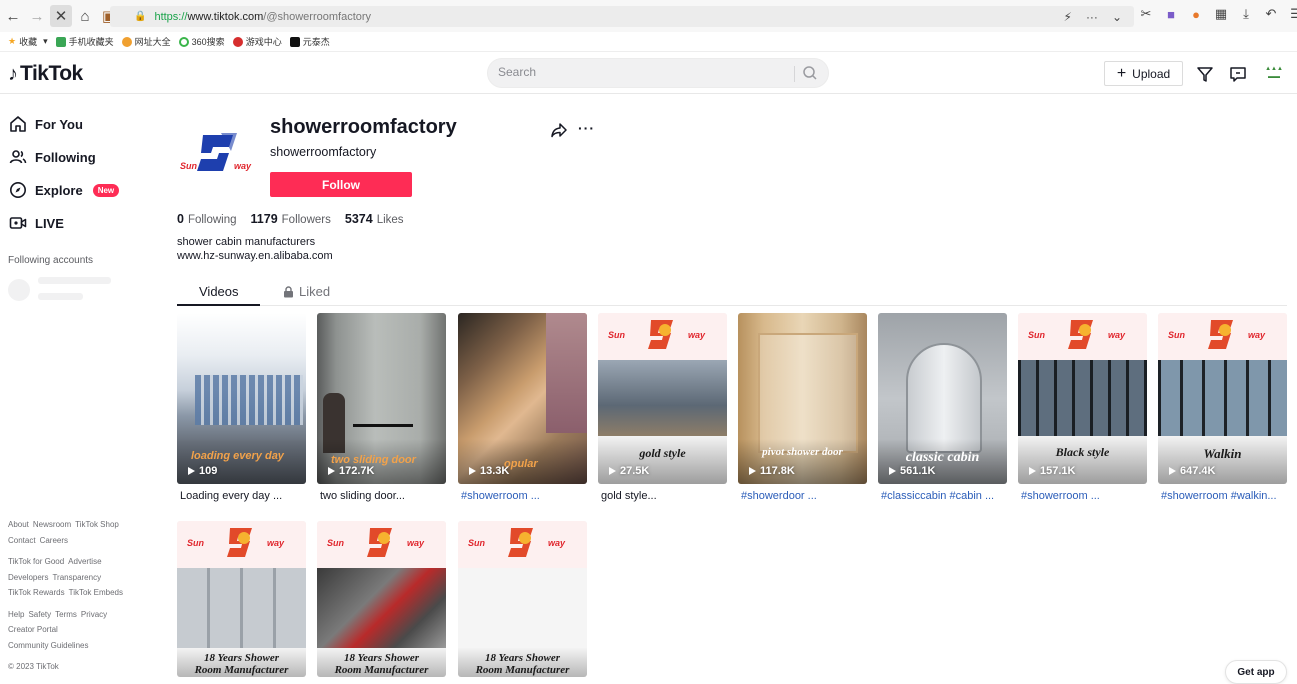 Image resolution: width=1297 pixels, height=684 pixels. I want to click on sleeve-image, so click(566, 373).